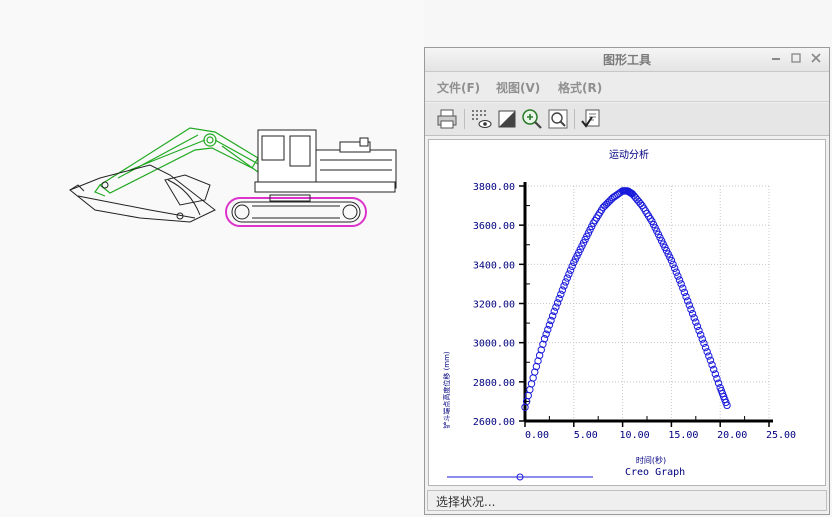  I want to click on print-icon, so click(447, 119).